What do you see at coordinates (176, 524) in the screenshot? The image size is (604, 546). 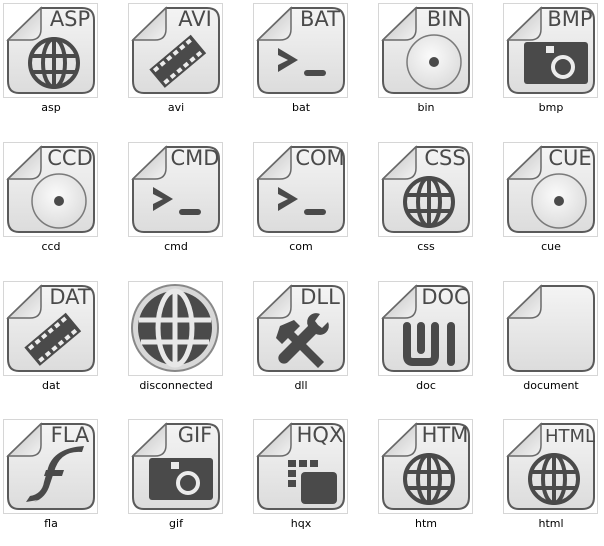 I see `file-name-label: gif` at bounding box center [176, 524].